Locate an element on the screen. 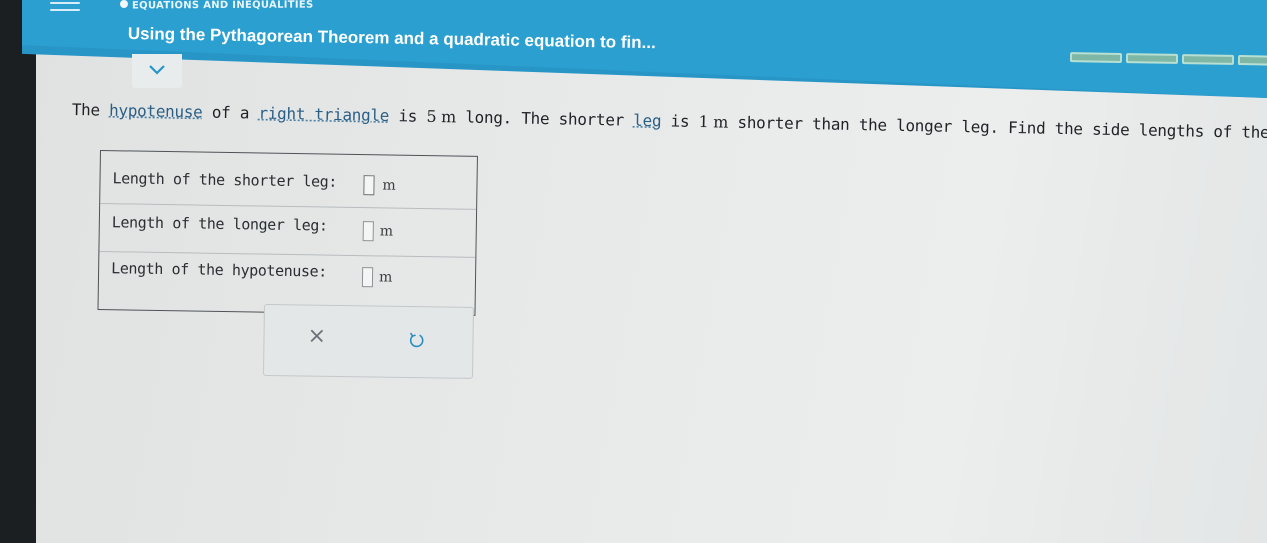  longer-leg-unit: m is located at coordinates (386, 231).